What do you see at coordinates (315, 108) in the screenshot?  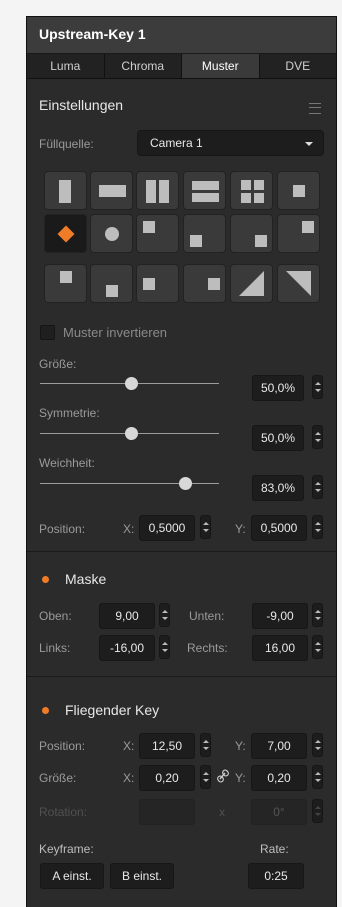 I see `menu-icon` at bounding box center [315, 108].